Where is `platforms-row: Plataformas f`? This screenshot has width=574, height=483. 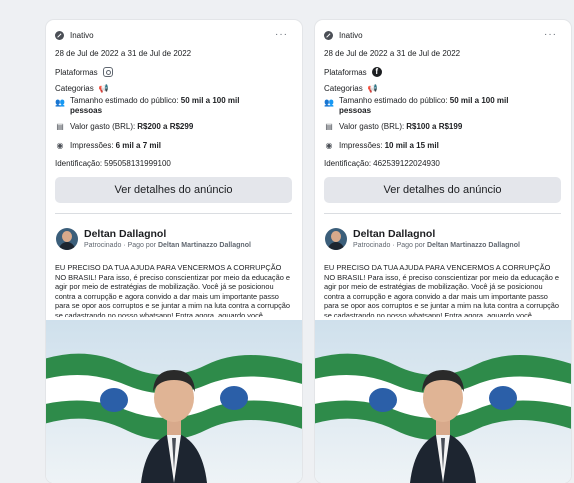
platforms-row: Plataformas f is located at coordinates (353, 72).